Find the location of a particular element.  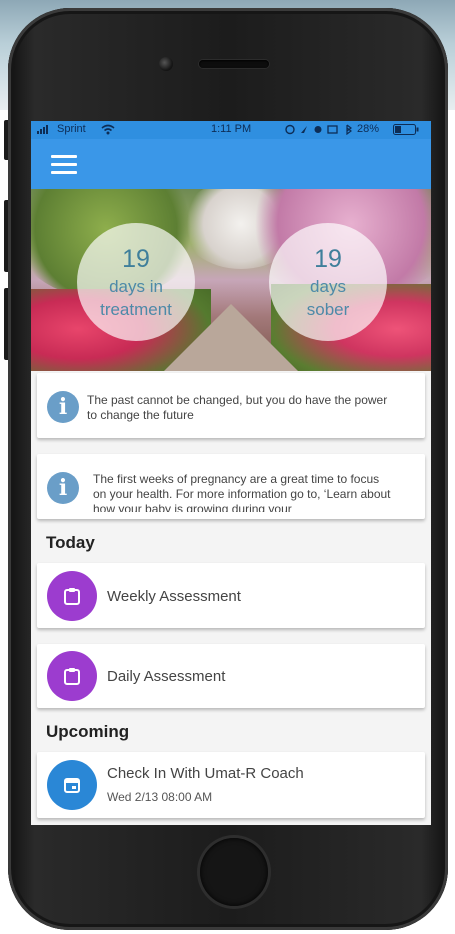

weekly-assessment-item: Weekly Assessment is located at coordinates (231, 595).